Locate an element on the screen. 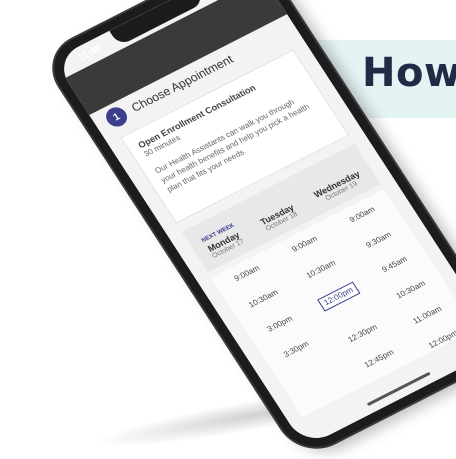 This screenshot has width=456, height=459. page-heading: How is located at coordinates (409, 73).